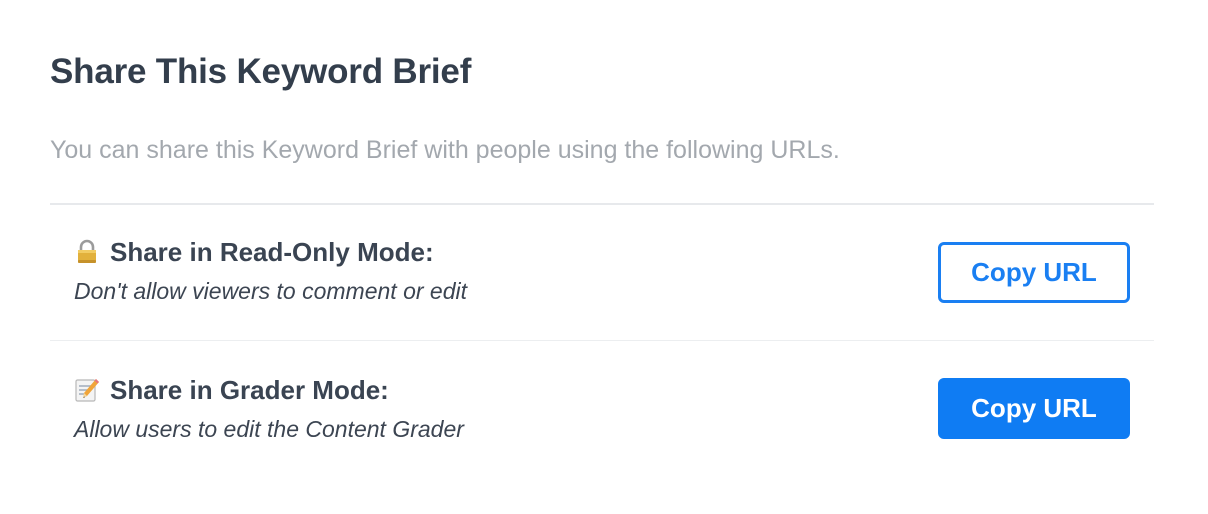 The height and width of the screenshot is (514, 1208). Describe the element at coordinates (249, 389) in the screenshot. I see `option-label: Share in Grader Mode:` at that location.